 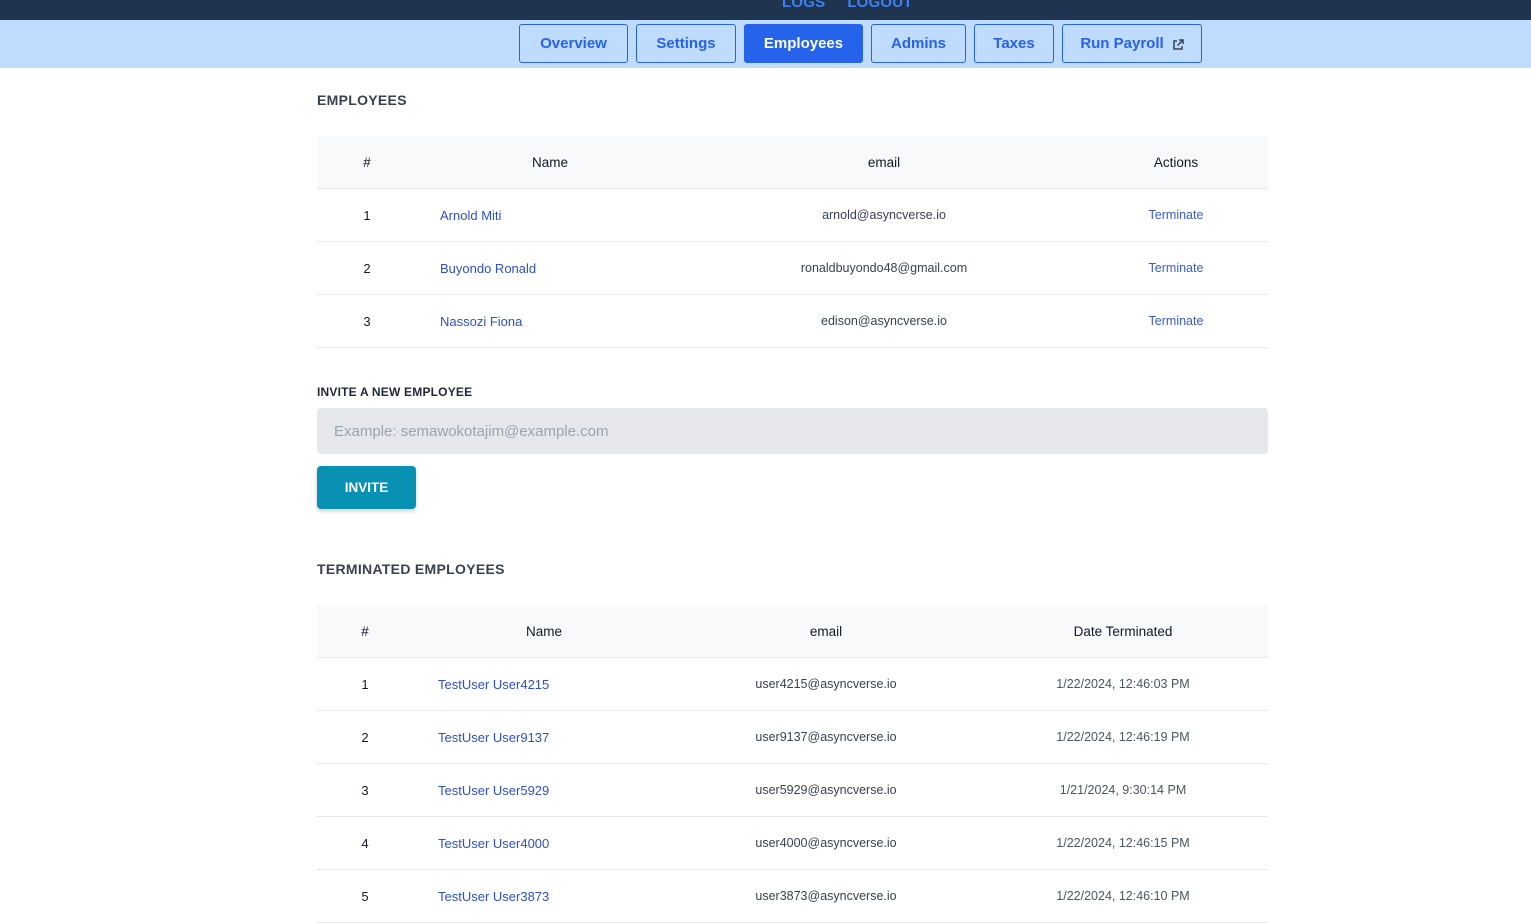 What do you see at coordinates (1123, 896) in the screenshot?
I see `date-terminated: 1/22/2024, 12:46:10 PM` at bounding box center [1123, 896].